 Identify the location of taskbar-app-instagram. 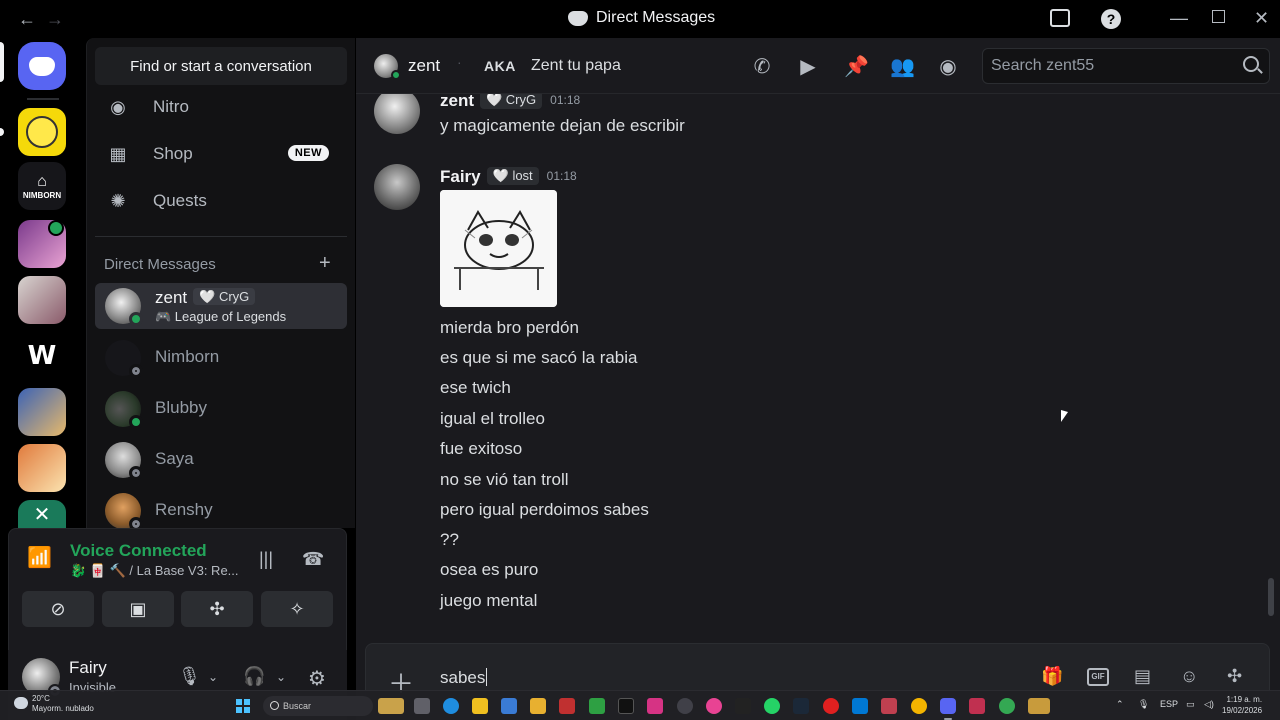
(655, 706).